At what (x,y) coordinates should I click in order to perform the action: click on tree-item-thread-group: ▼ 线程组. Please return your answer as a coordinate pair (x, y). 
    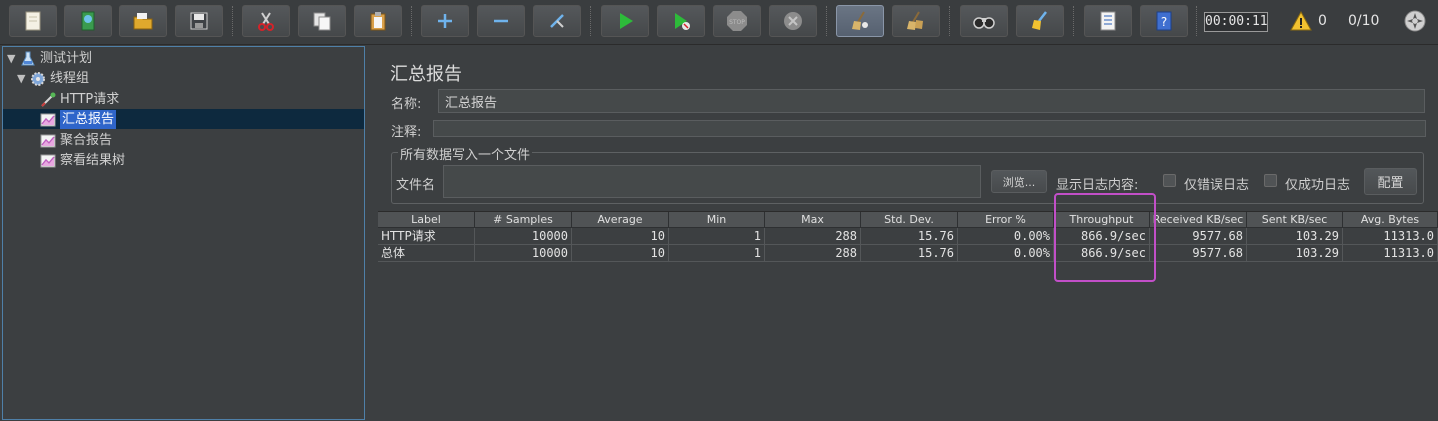
    Looking at the image, I should click on (53, 78).